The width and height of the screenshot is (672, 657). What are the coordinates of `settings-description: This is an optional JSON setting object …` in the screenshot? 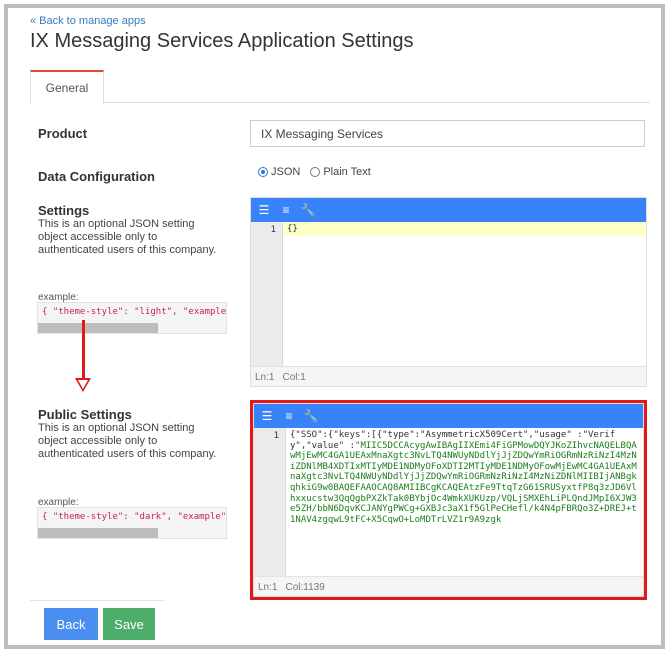 It's located at (127, 237).